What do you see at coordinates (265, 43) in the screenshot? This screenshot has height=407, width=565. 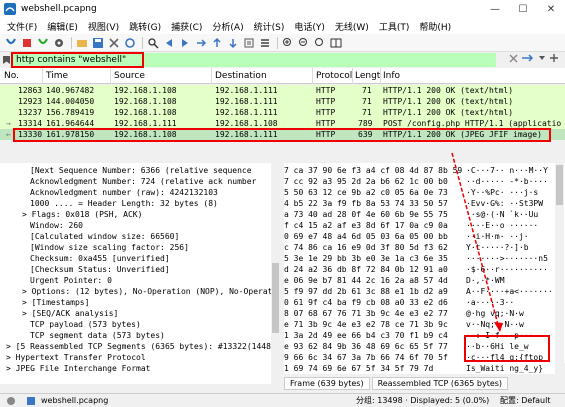 I see `colorize-icon` at bounding box center [265, 43].